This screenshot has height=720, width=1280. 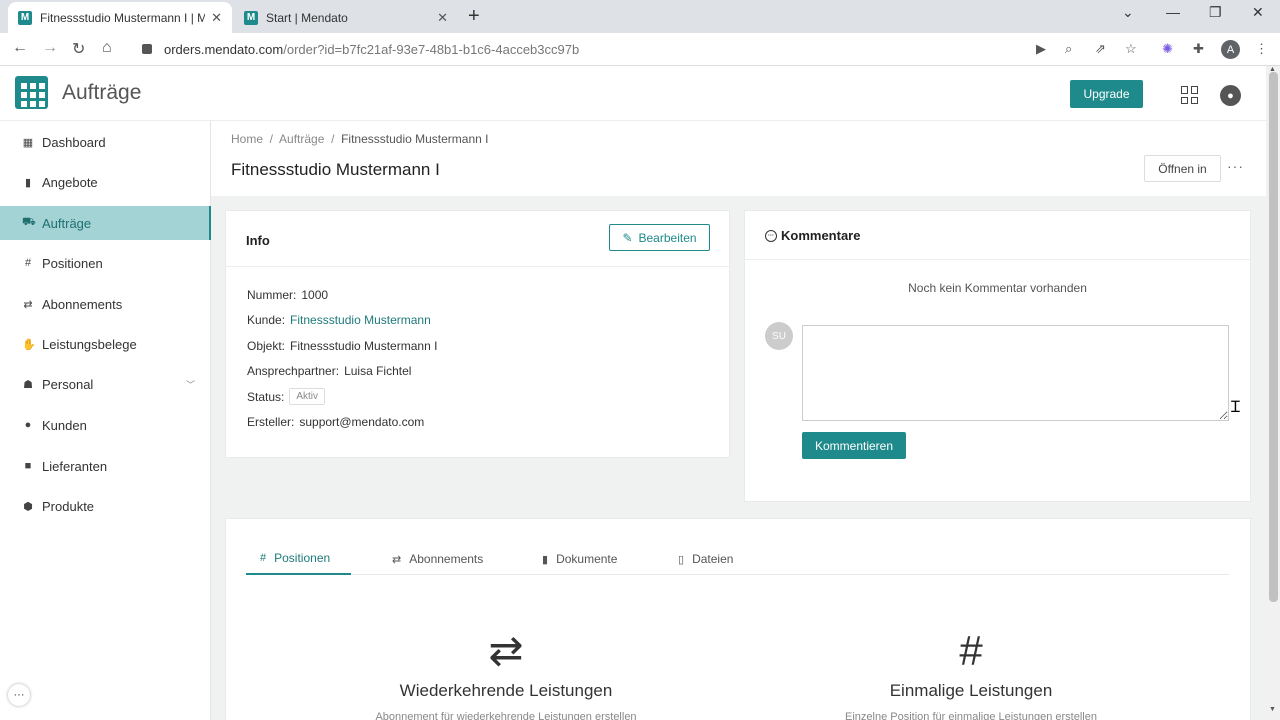 I want to click on people-icon: ☗, so click(x=28, y=384).